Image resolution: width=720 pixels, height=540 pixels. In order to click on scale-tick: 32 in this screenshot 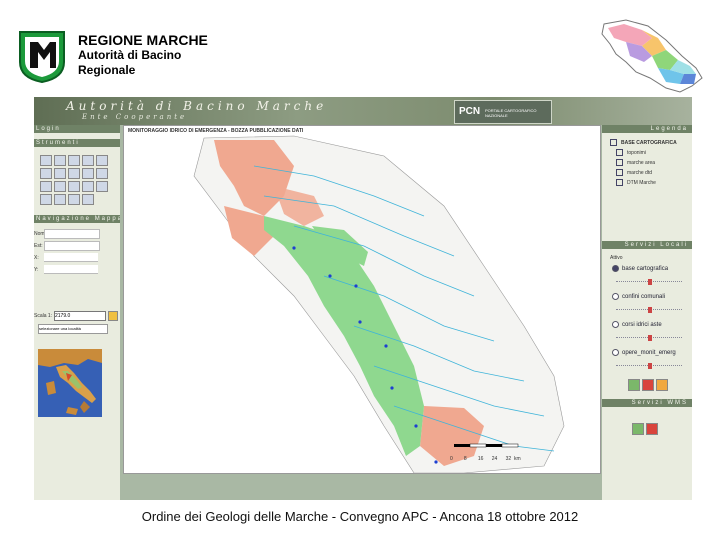, I will do `click(508, 459)`.